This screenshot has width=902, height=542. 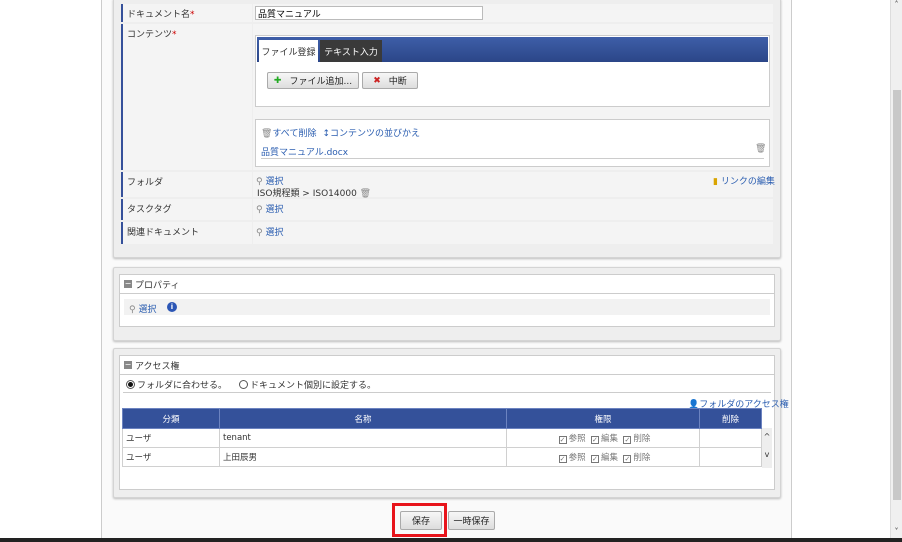 What do you see at coordinates (294, 134) in the screenshot?
I see `link-text: すべて削除` at bounding box center [294, 134].